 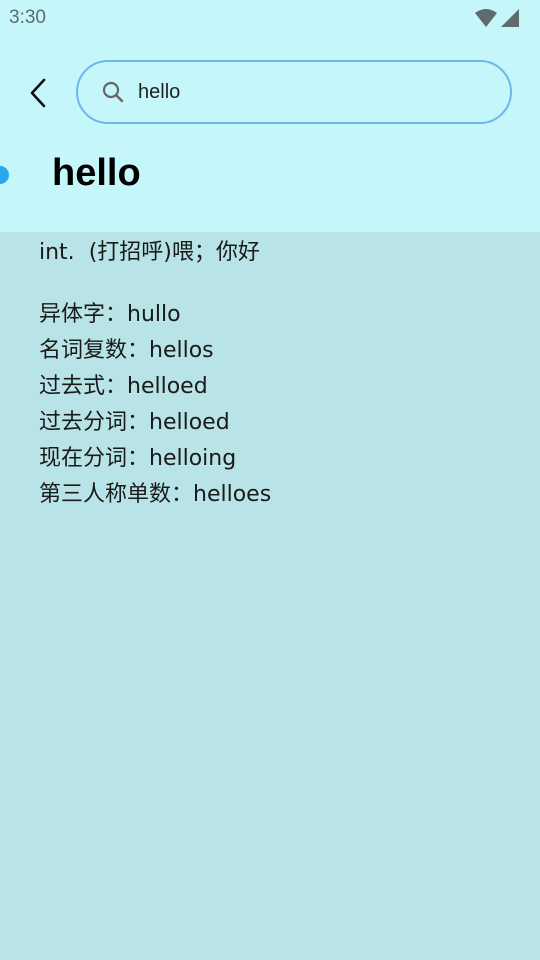 What do you see at coordinates (174, 252) in the screenshot?
I see `definition-meaning: (打招呼)喂；你好` at bounding box center [174, 252].